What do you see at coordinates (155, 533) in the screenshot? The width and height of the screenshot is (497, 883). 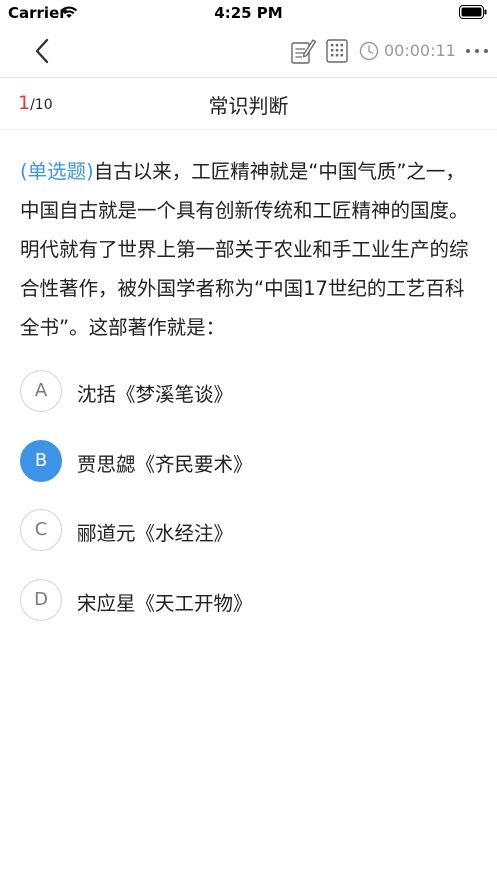 I see `option-c-text: 郦道元《水经注》` at bounding box center [155, 533].